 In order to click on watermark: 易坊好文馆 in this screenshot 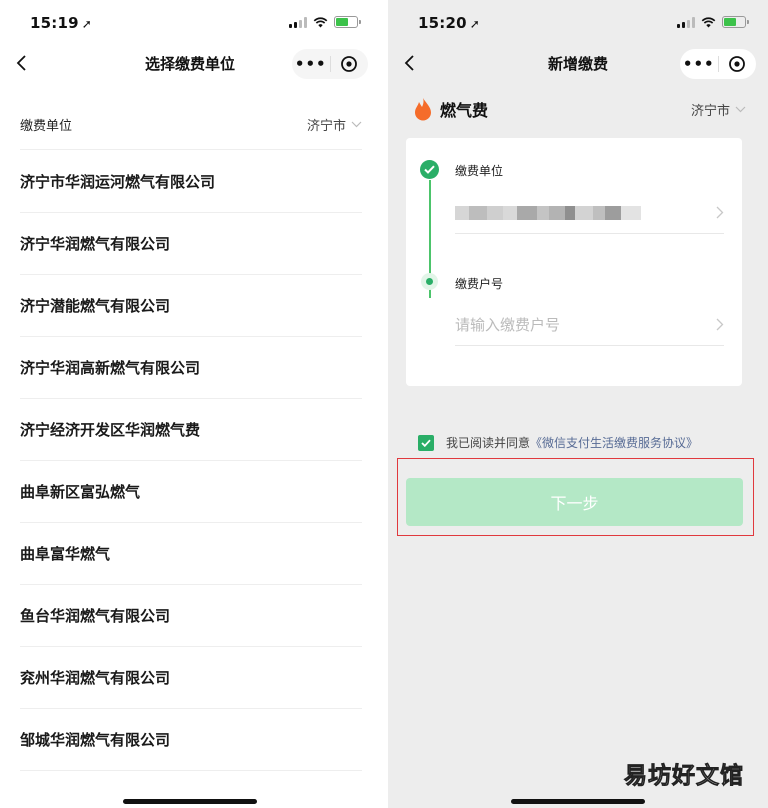, I will do `click(684, 776)`.